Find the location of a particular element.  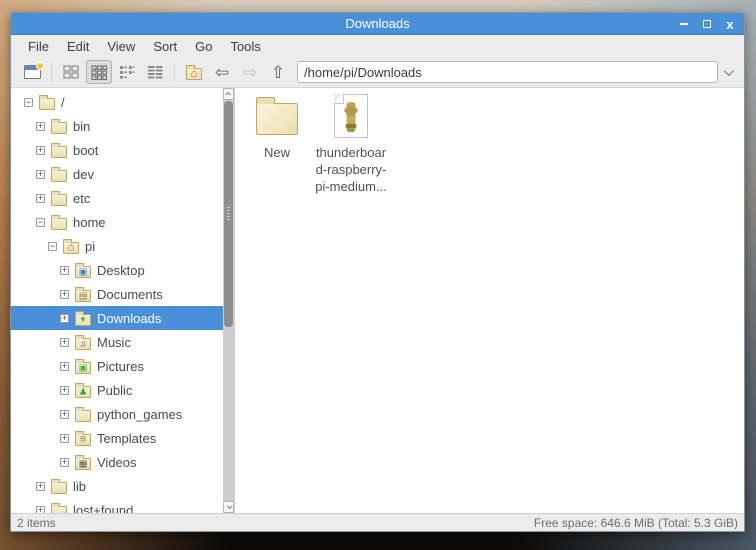

pictures-folder-icon: ▣ is located at coordinates (83, 366).